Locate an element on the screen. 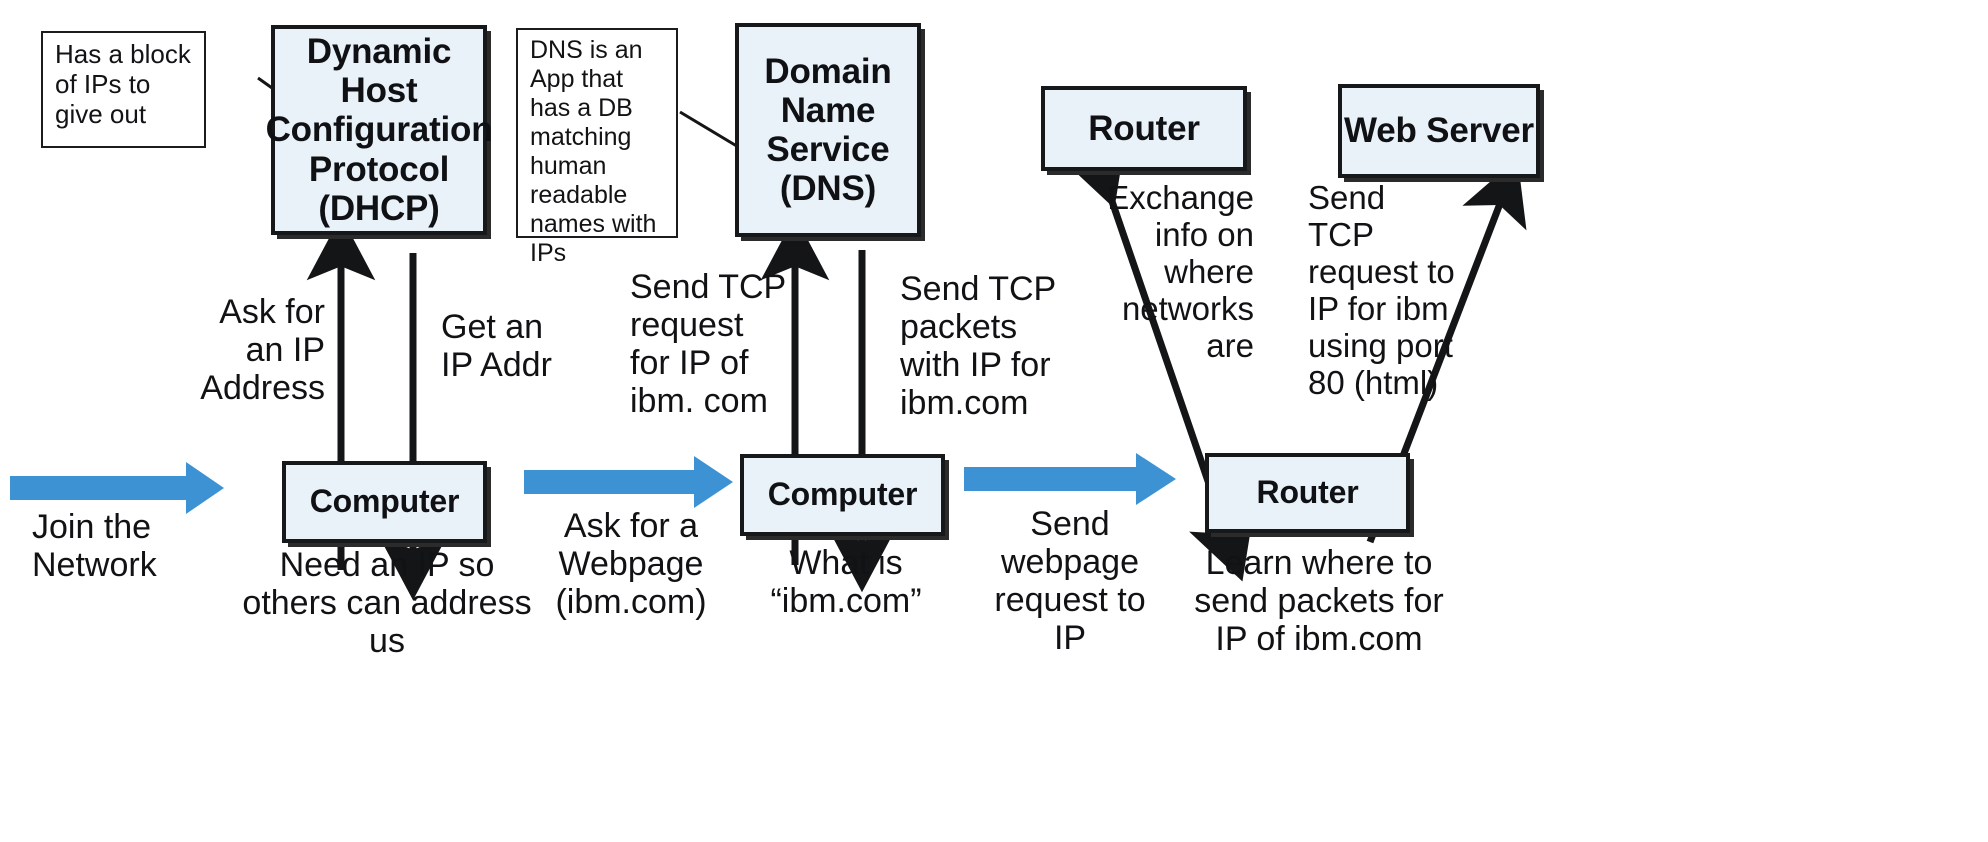 The image size is (1988, 842). node-computer-1-label: Computer is located at coordinates (384, 501).